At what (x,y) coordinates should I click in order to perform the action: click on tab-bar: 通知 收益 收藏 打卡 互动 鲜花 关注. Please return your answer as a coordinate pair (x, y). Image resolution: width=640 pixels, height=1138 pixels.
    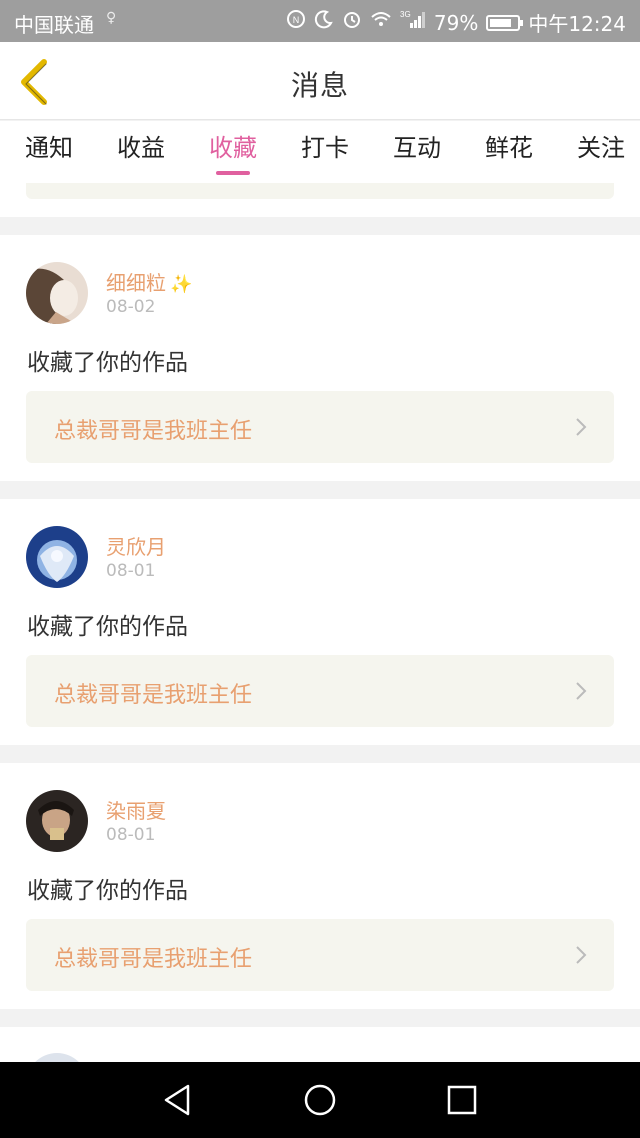
    Looking at the image, I should click on (320, 152).